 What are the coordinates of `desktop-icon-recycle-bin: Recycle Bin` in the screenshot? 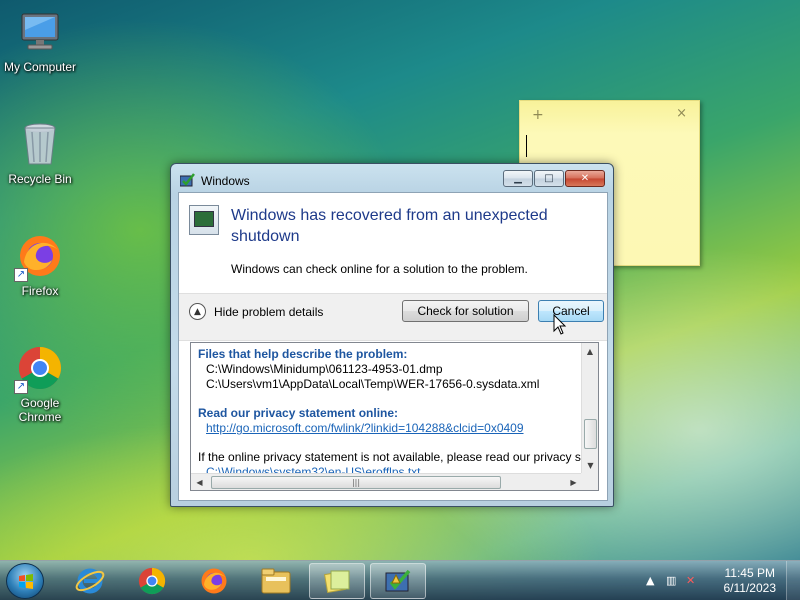 It's located at (40, 153).